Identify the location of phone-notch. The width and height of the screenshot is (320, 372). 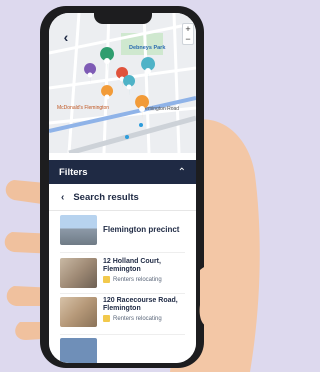
(122, 18).